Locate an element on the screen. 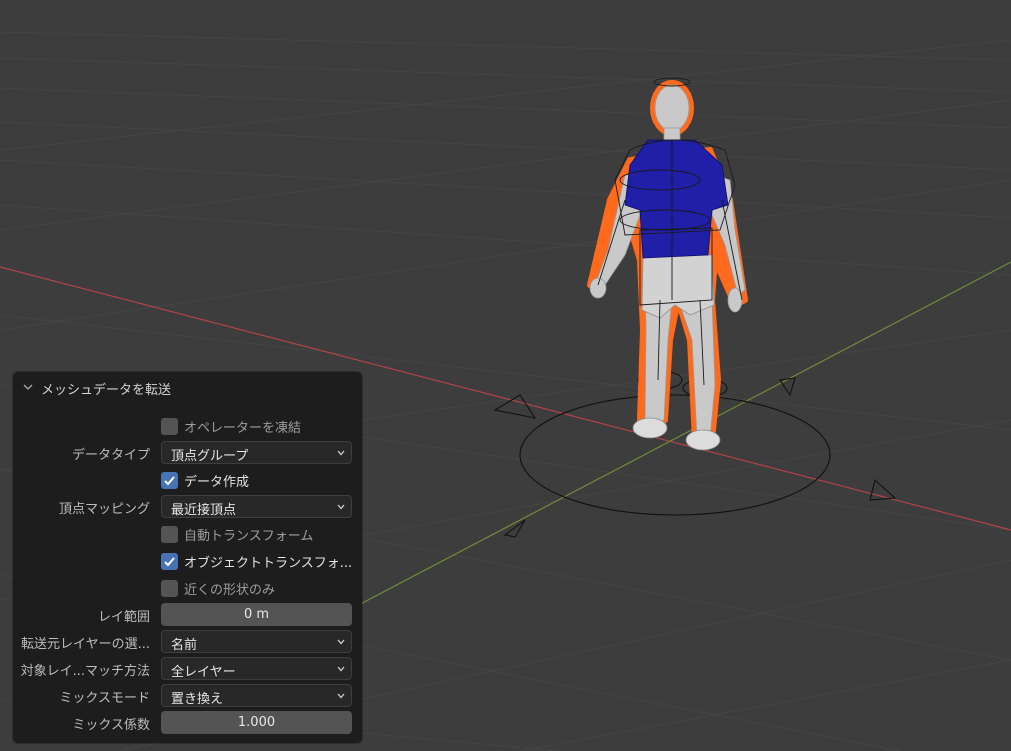  only-neighbor-geometry-checkbox: 近くの形状のみ is located at coordinates (218, 588).